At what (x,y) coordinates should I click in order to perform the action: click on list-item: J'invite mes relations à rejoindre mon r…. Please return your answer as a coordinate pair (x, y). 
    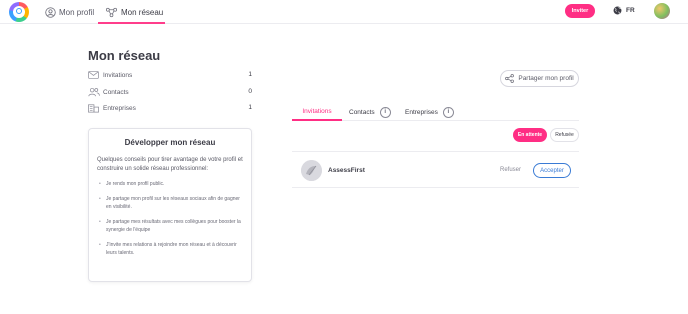
    Looking at the image, I should click on (170, 249).